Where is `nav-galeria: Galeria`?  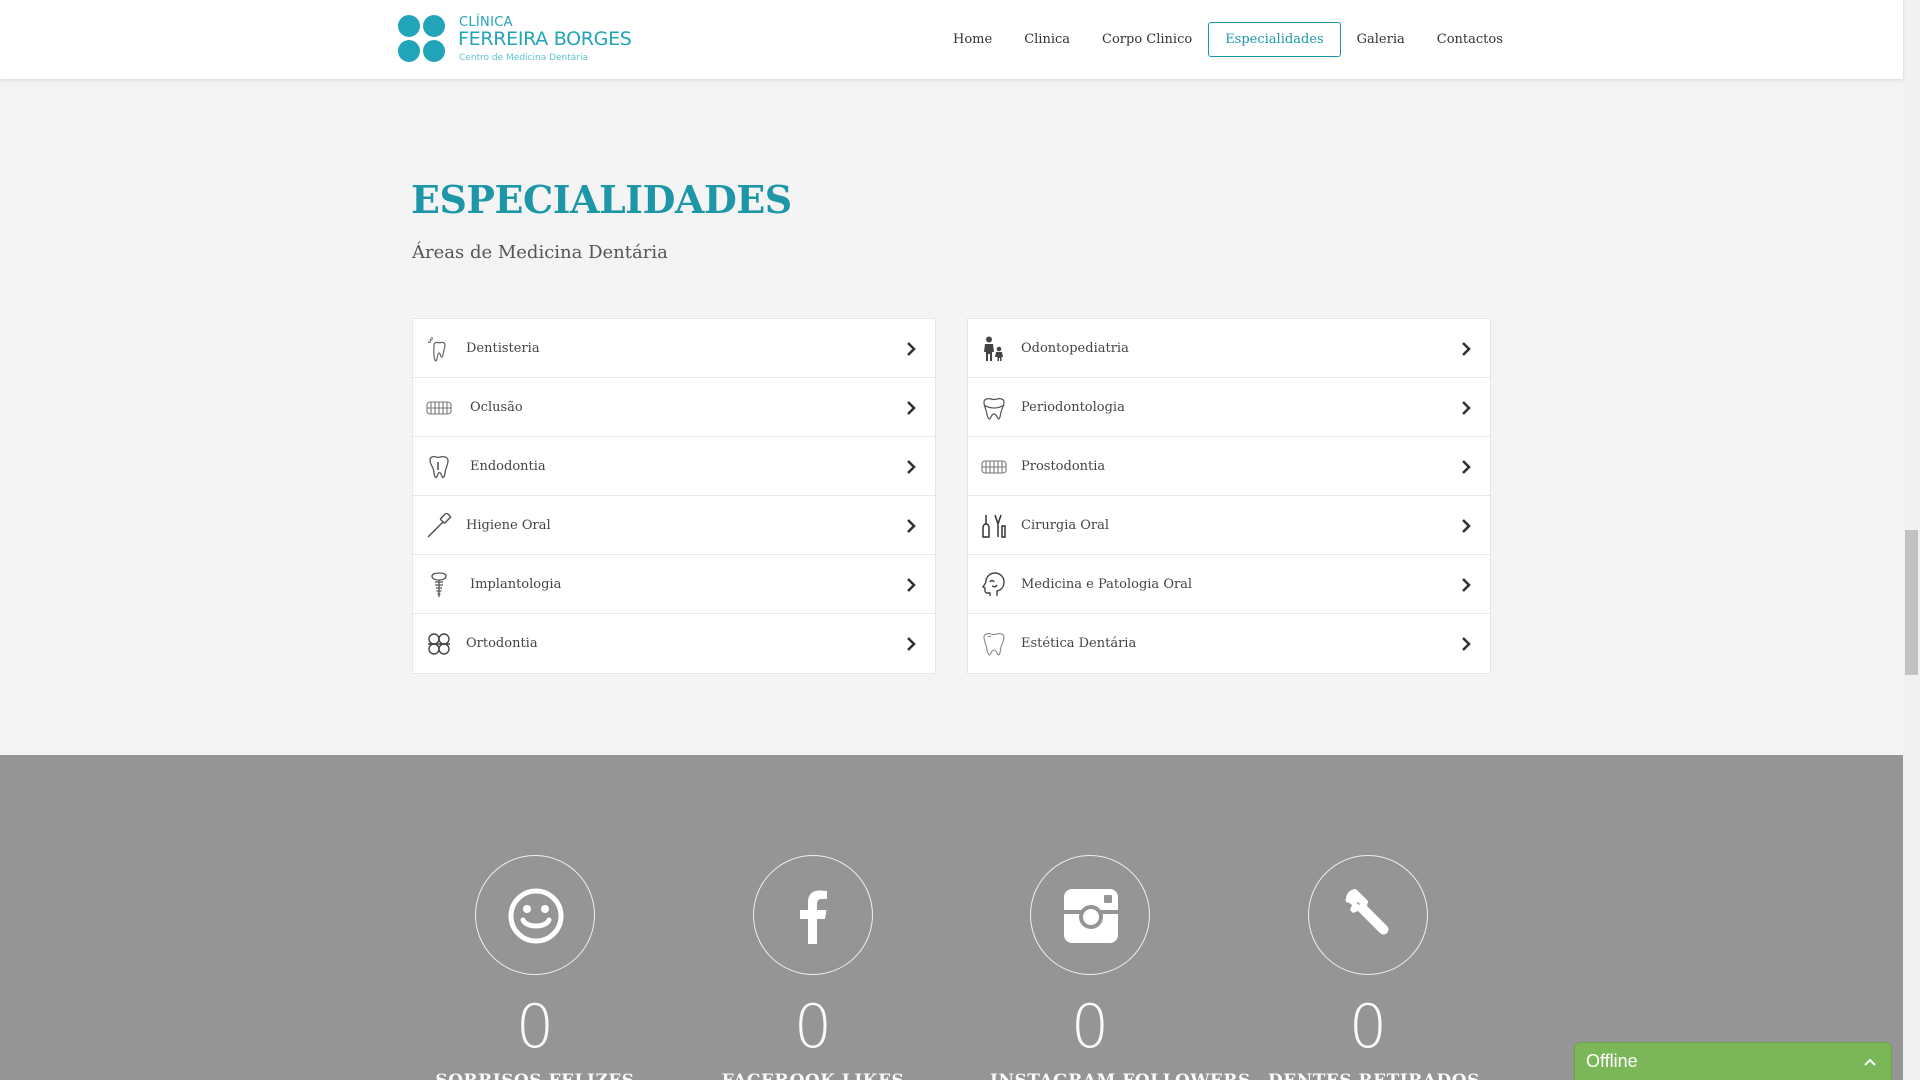
nav-galeria: Galeria is located at coordinates (1381, 39).